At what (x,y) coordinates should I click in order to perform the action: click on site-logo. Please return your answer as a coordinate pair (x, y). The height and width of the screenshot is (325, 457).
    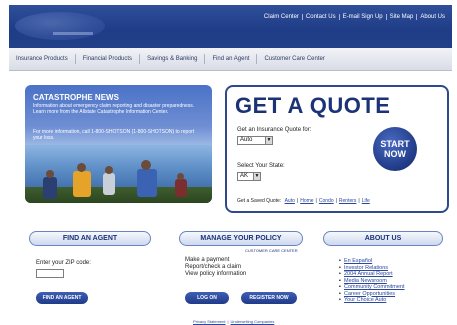
    Looking at the image, I should click on (60, 27).